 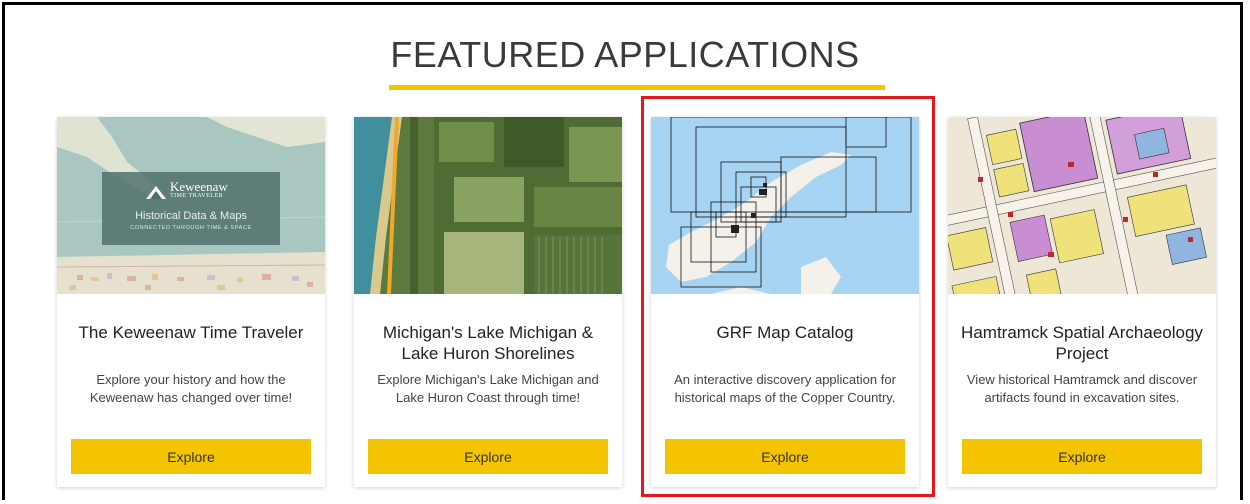 I want to click on card-title: Hamtramck Spatial Archaeology Project, so click(x=1082, y=343).